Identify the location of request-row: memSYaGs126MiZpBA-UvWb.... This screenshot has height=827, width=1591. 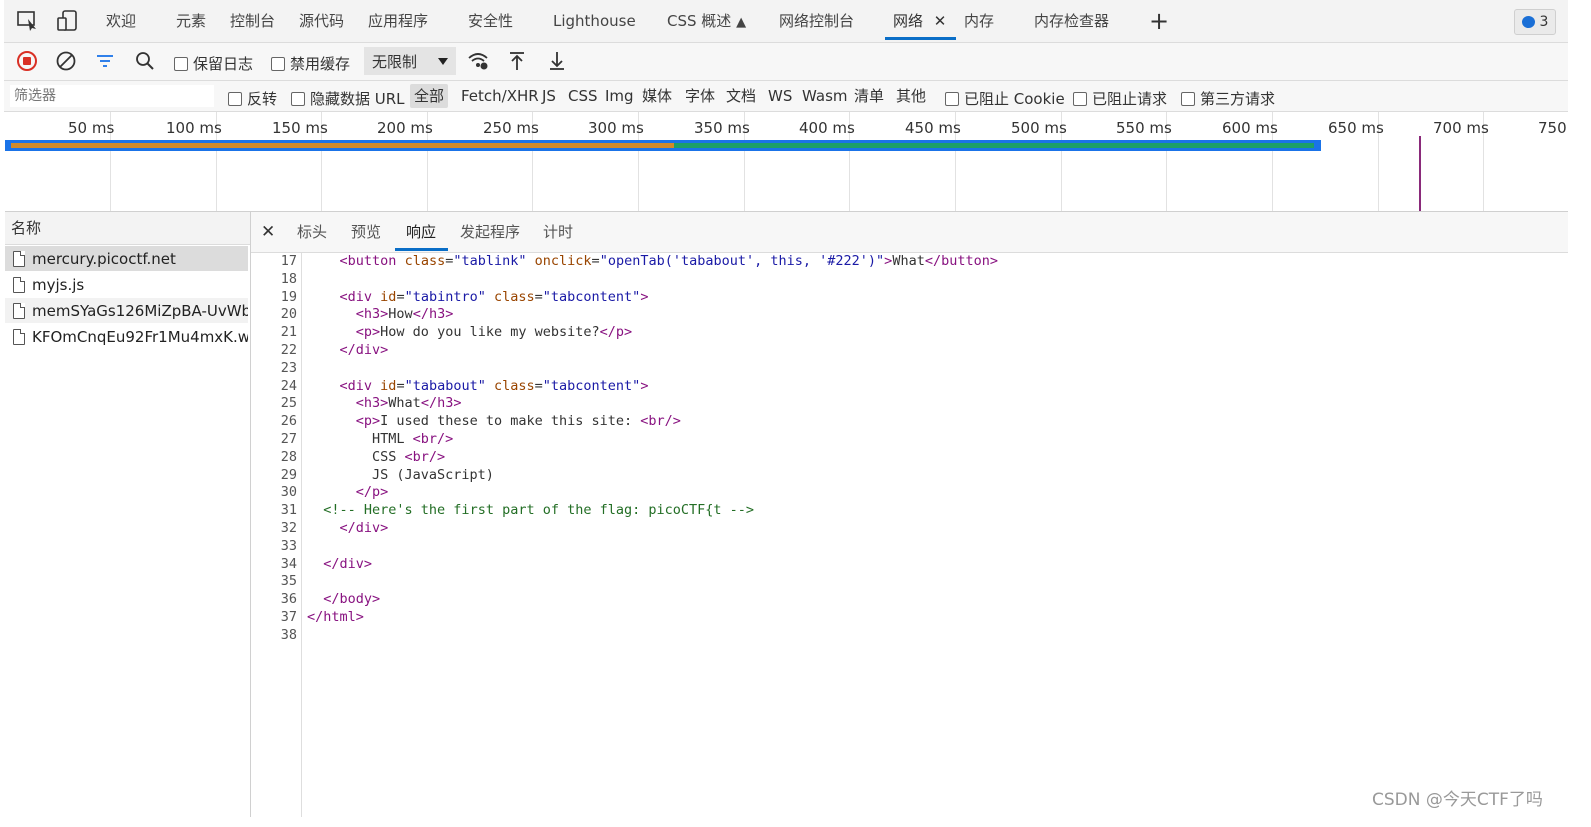
(126, 310).